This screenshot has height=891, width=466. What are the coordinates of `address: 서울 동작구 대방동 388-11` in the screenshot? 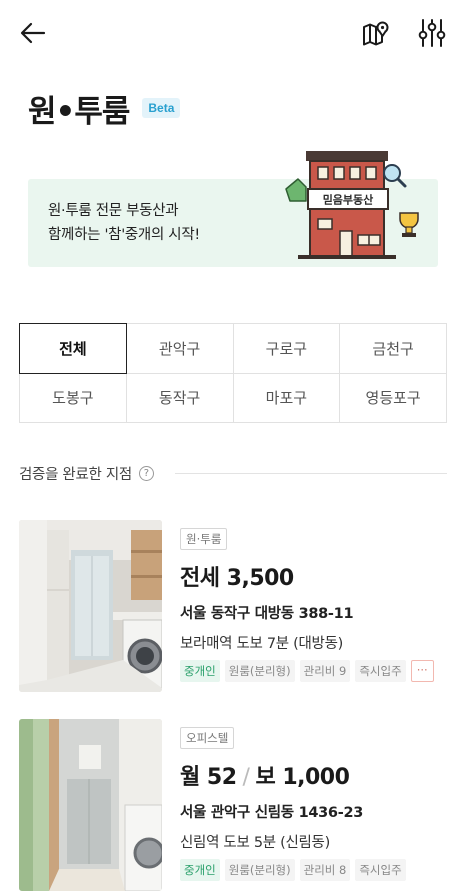 It's located at (267, 614).